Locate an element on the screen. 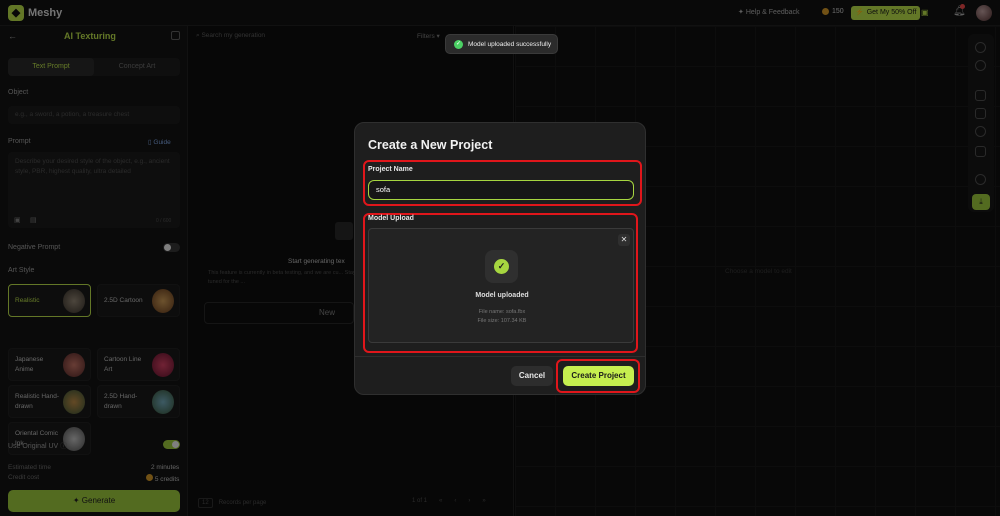 Image resolution: width=1000 pixels, height=516 pixels. create-project-button: Create Project is located at coordinates (598, 376).